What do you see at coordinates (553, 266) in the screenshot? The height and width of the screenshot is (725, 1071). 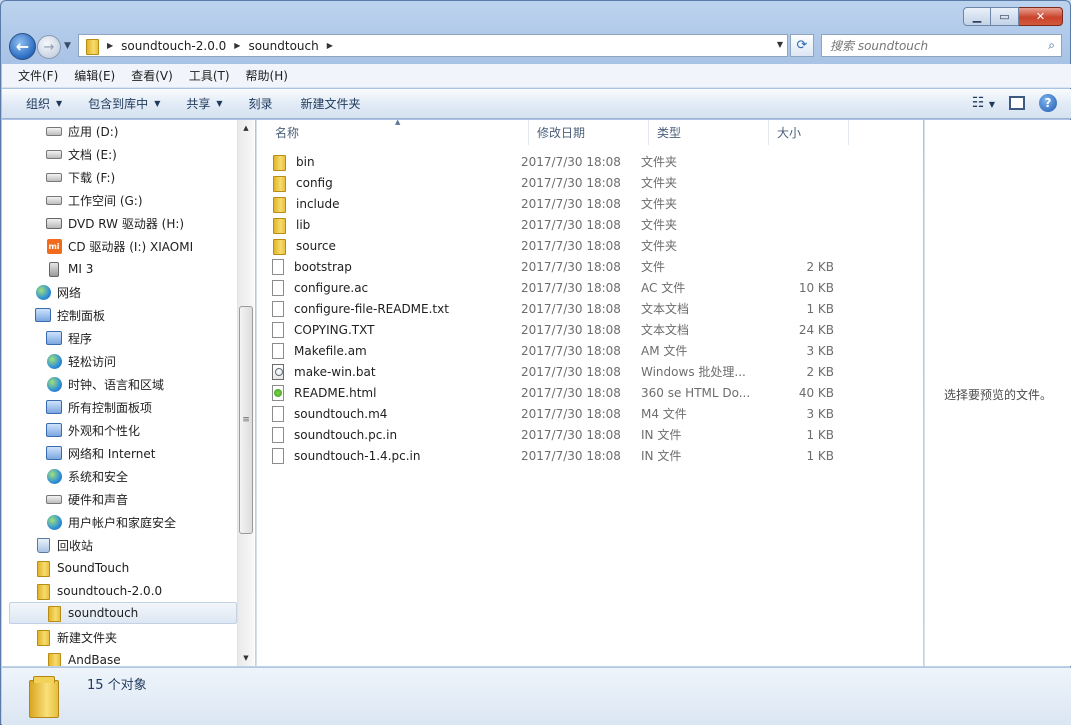 I see `file-row: bootstrap 2017/7/30 18:08 文件 2 KB` at bounding box center [553, 266].